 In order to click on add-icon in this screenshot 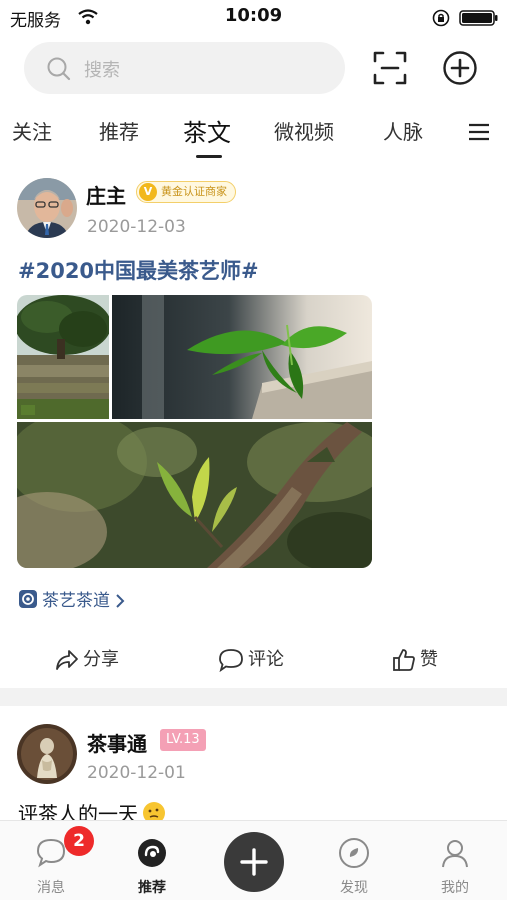, I will do `click(460, 70)`.